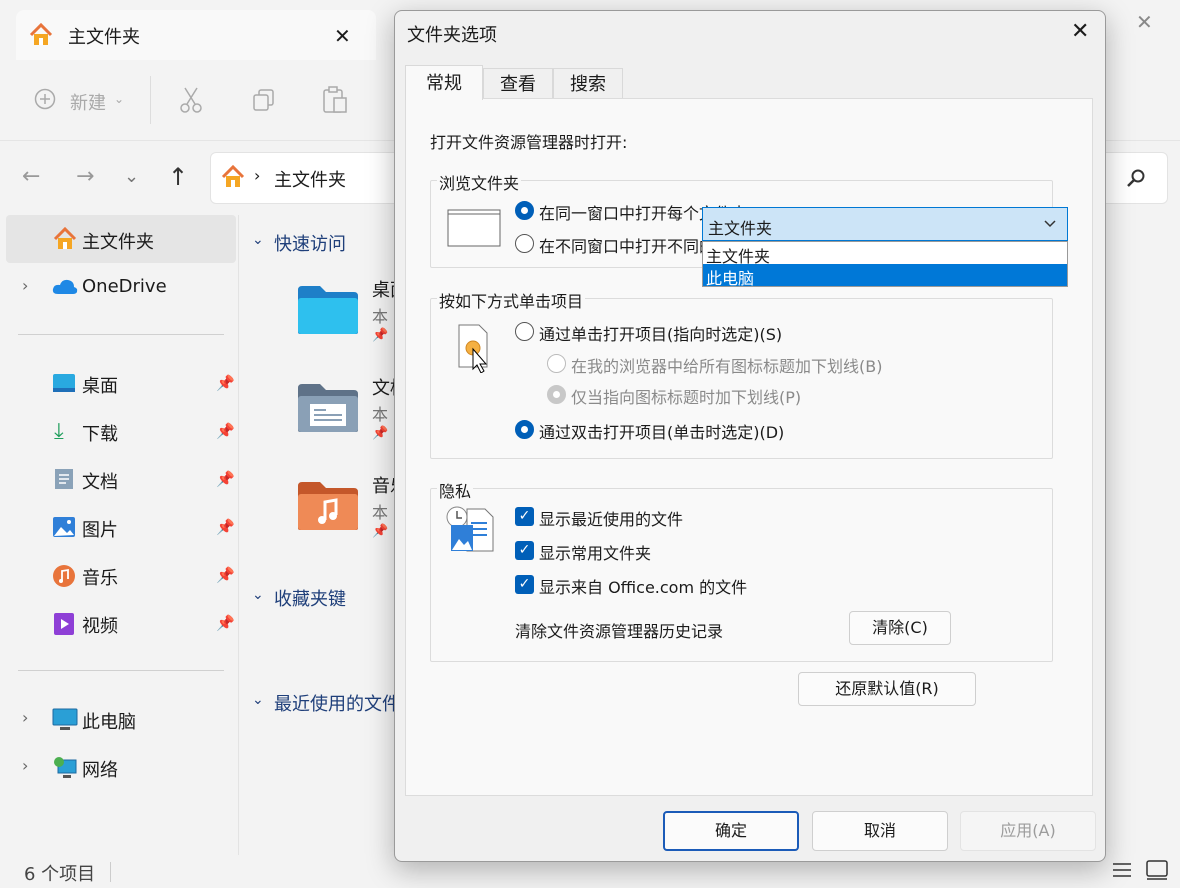  I want to click on radio-label: 通过双击打开项目(单击时选定)(D), so click(662, 432).